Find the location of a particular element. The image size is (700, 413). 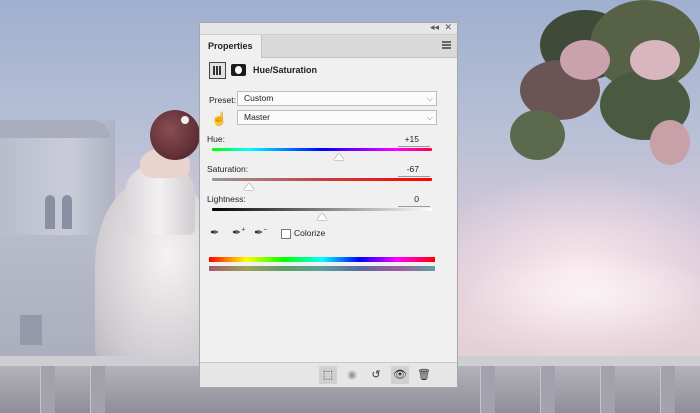

adjustment-header: Hue/Saturation is located at coordinates (328, 72).